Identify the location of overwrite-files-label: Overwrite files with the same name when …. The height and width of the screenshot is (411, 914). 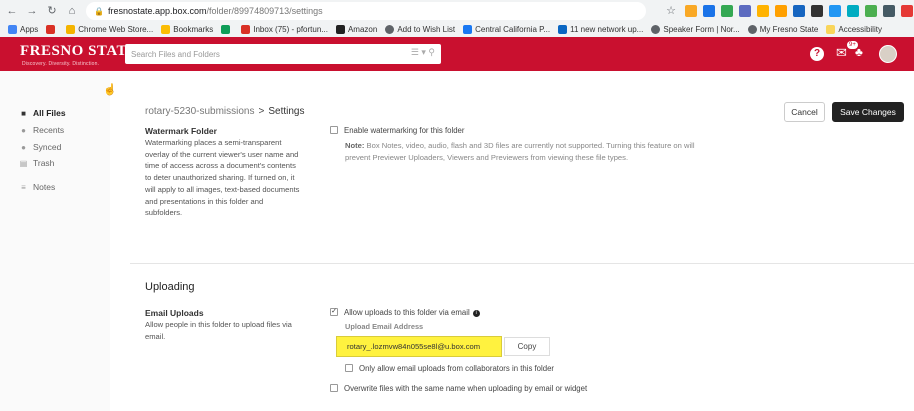
(465, 388).